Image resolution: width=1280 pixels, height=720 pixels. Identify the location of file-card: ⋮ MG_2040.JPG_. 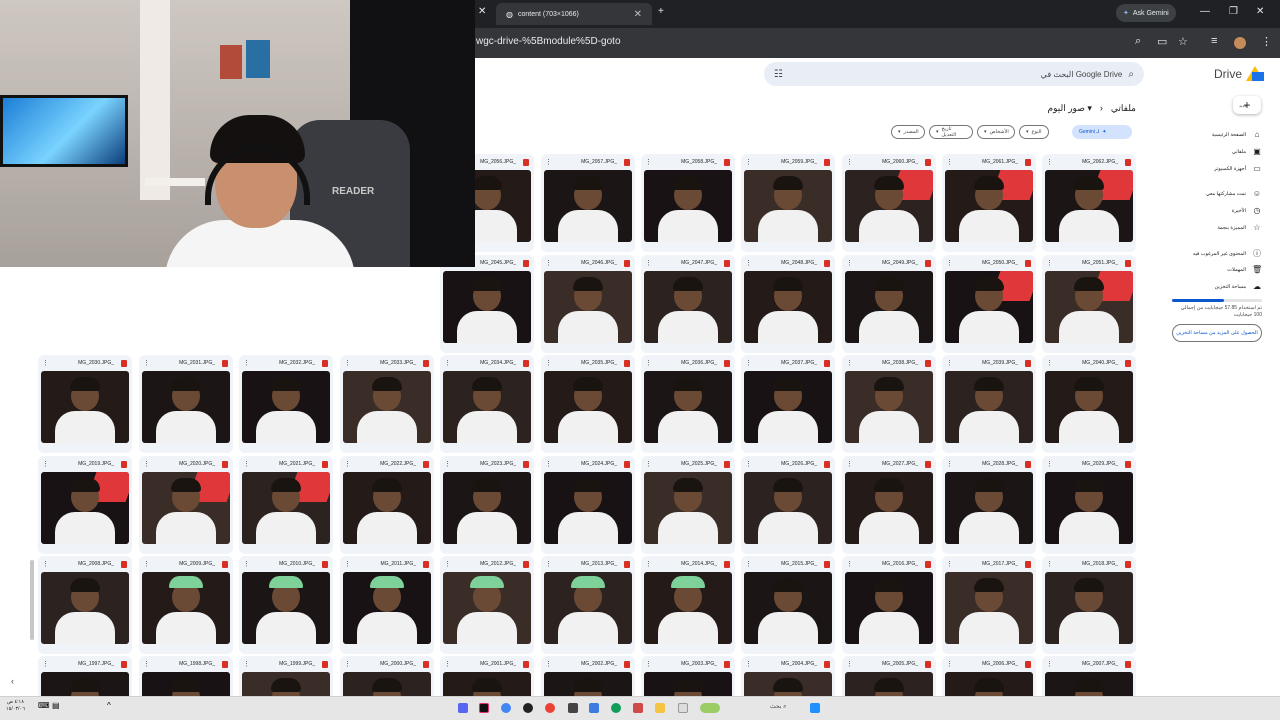
(1089, 404).